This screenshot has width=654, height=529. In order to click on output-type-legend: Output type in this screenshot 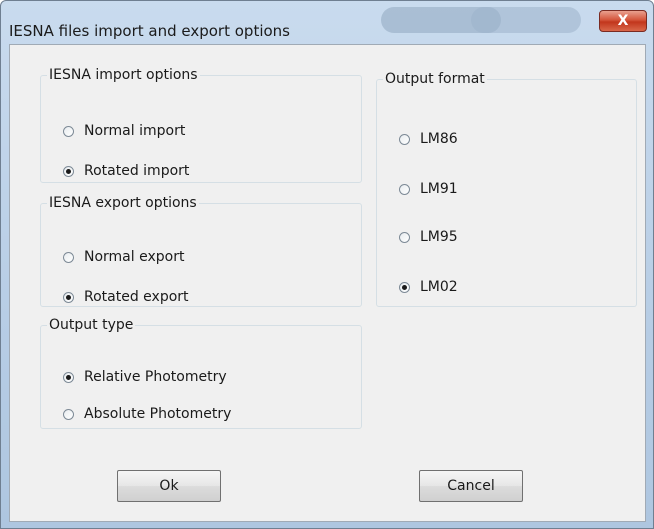, I will do `click(91, 325)`.